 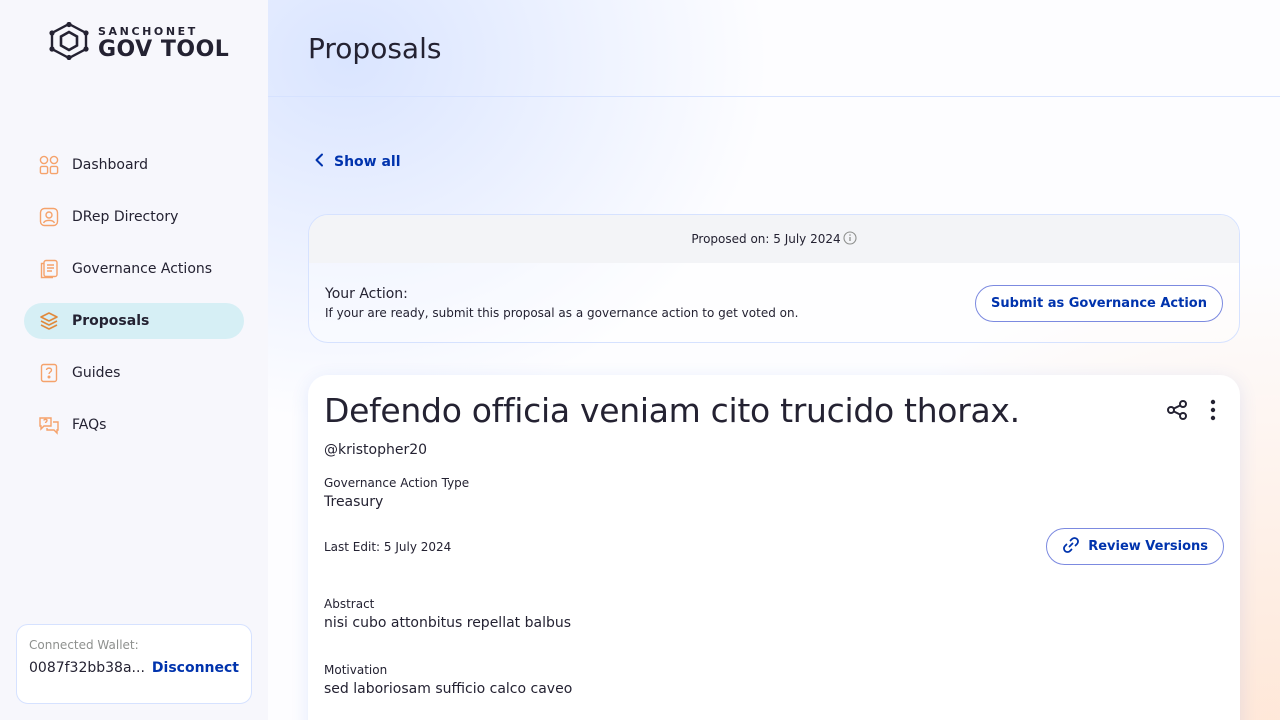 What do you see at coordinates (111, 321) in the screenshot?
I see `sidebar-item-label: Proposals` at bounding box center [111, 321].